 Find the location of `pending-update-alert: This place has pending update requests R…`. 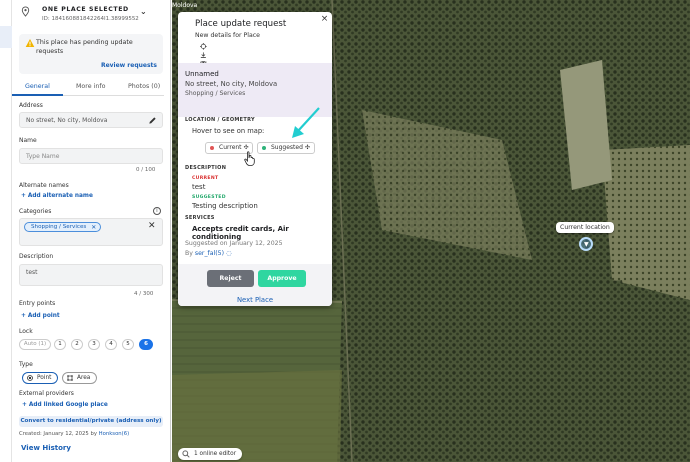

pending-update-alert: This place has pending update requests R… is located at coordinates (91, 54).